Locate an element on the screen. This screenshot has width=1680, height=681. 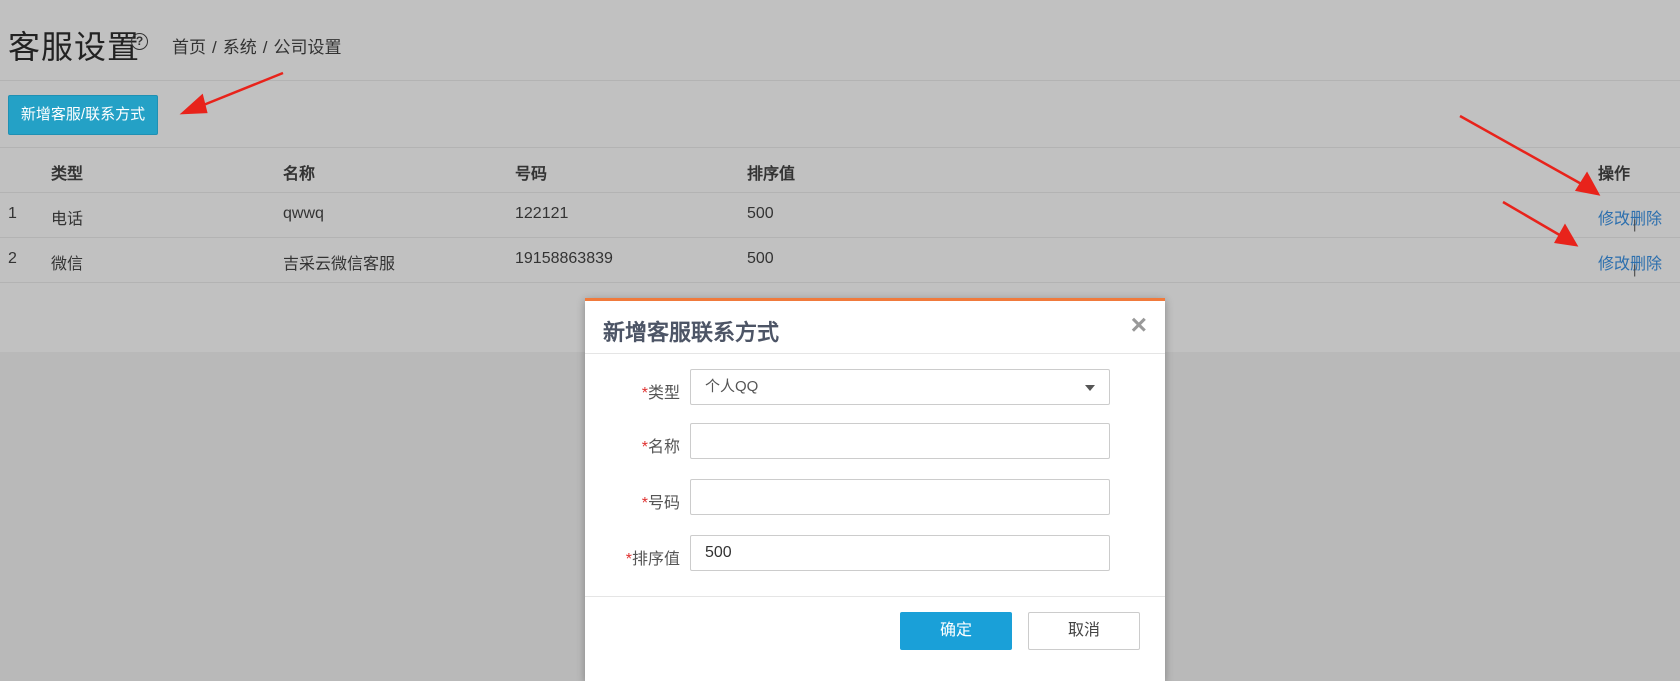
form-row-name: *名称 is located at coordinates (875, 443).